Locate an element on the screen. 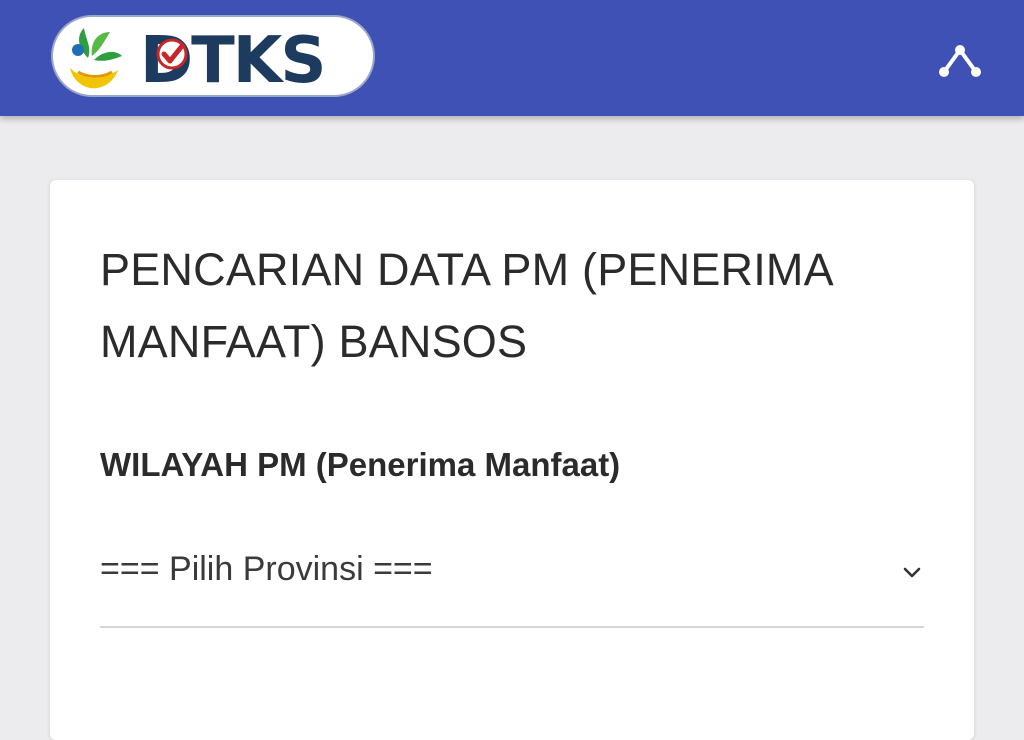 The image size is (1024, 740). collapse-menu-icon is located at coordinates (960, 61).